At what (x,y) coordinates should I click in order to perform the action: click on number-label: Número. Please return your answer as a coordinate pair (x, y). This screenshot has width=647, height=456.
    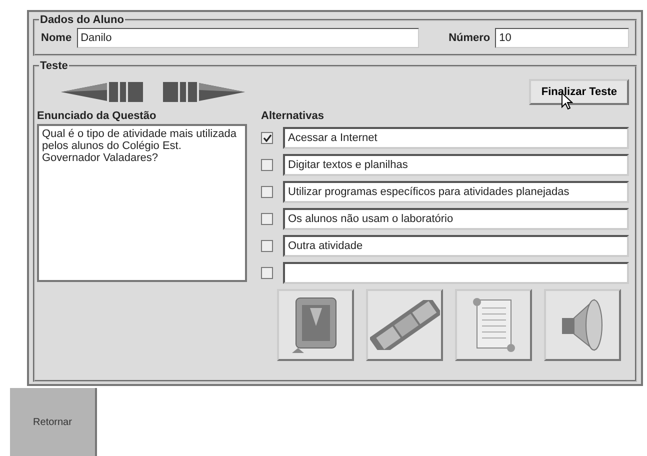
    Looking at the image, I should click on (469, 38).